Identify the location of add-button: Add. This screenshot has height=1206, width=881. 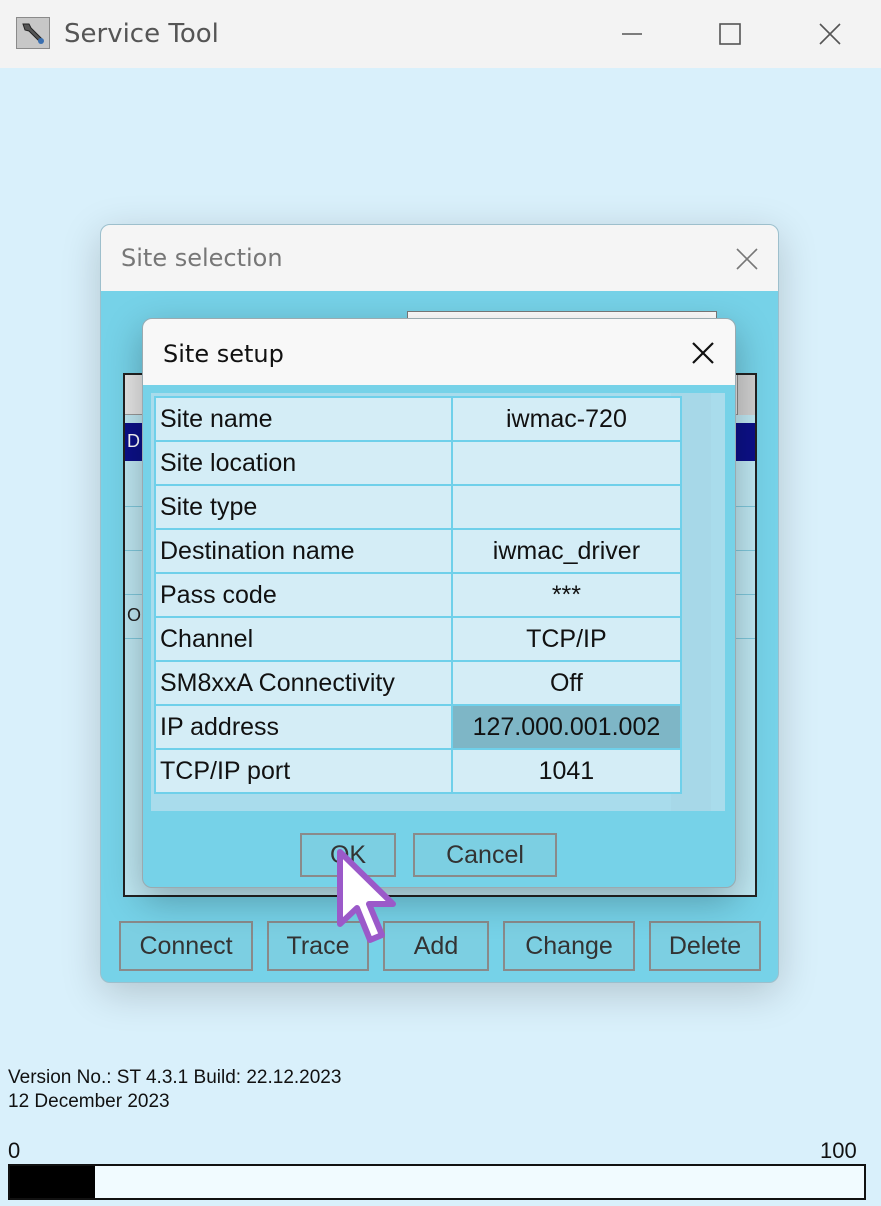
(436, 946).